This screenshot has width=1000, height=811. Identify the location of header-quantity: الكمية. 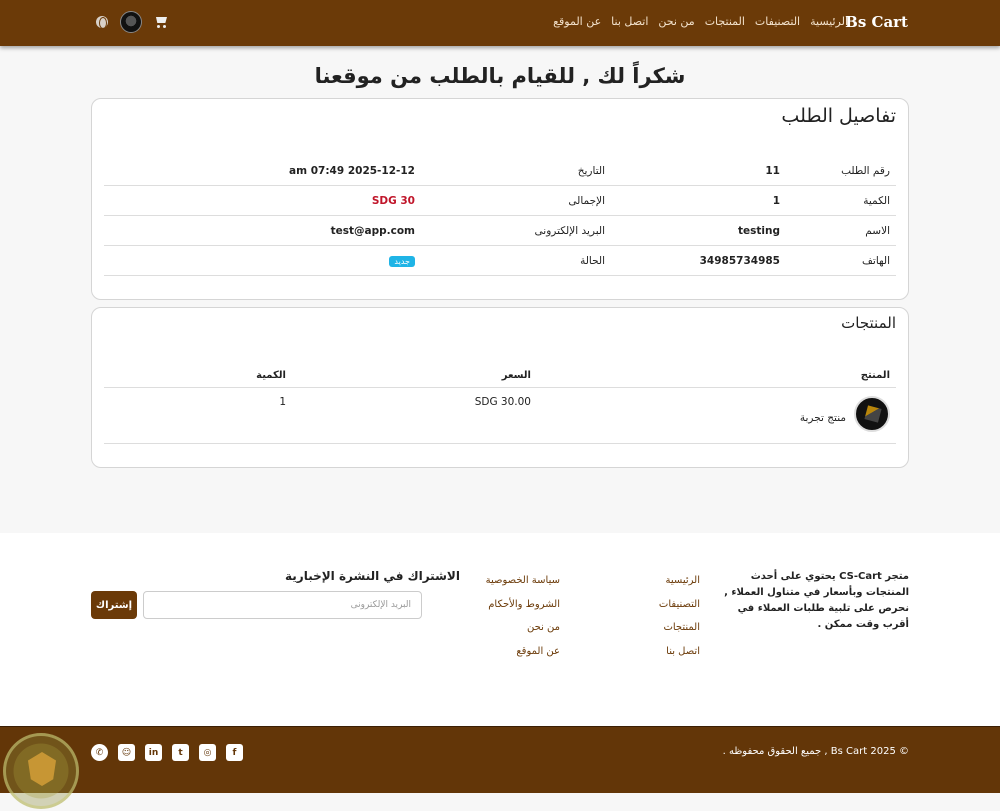
(271, 375).